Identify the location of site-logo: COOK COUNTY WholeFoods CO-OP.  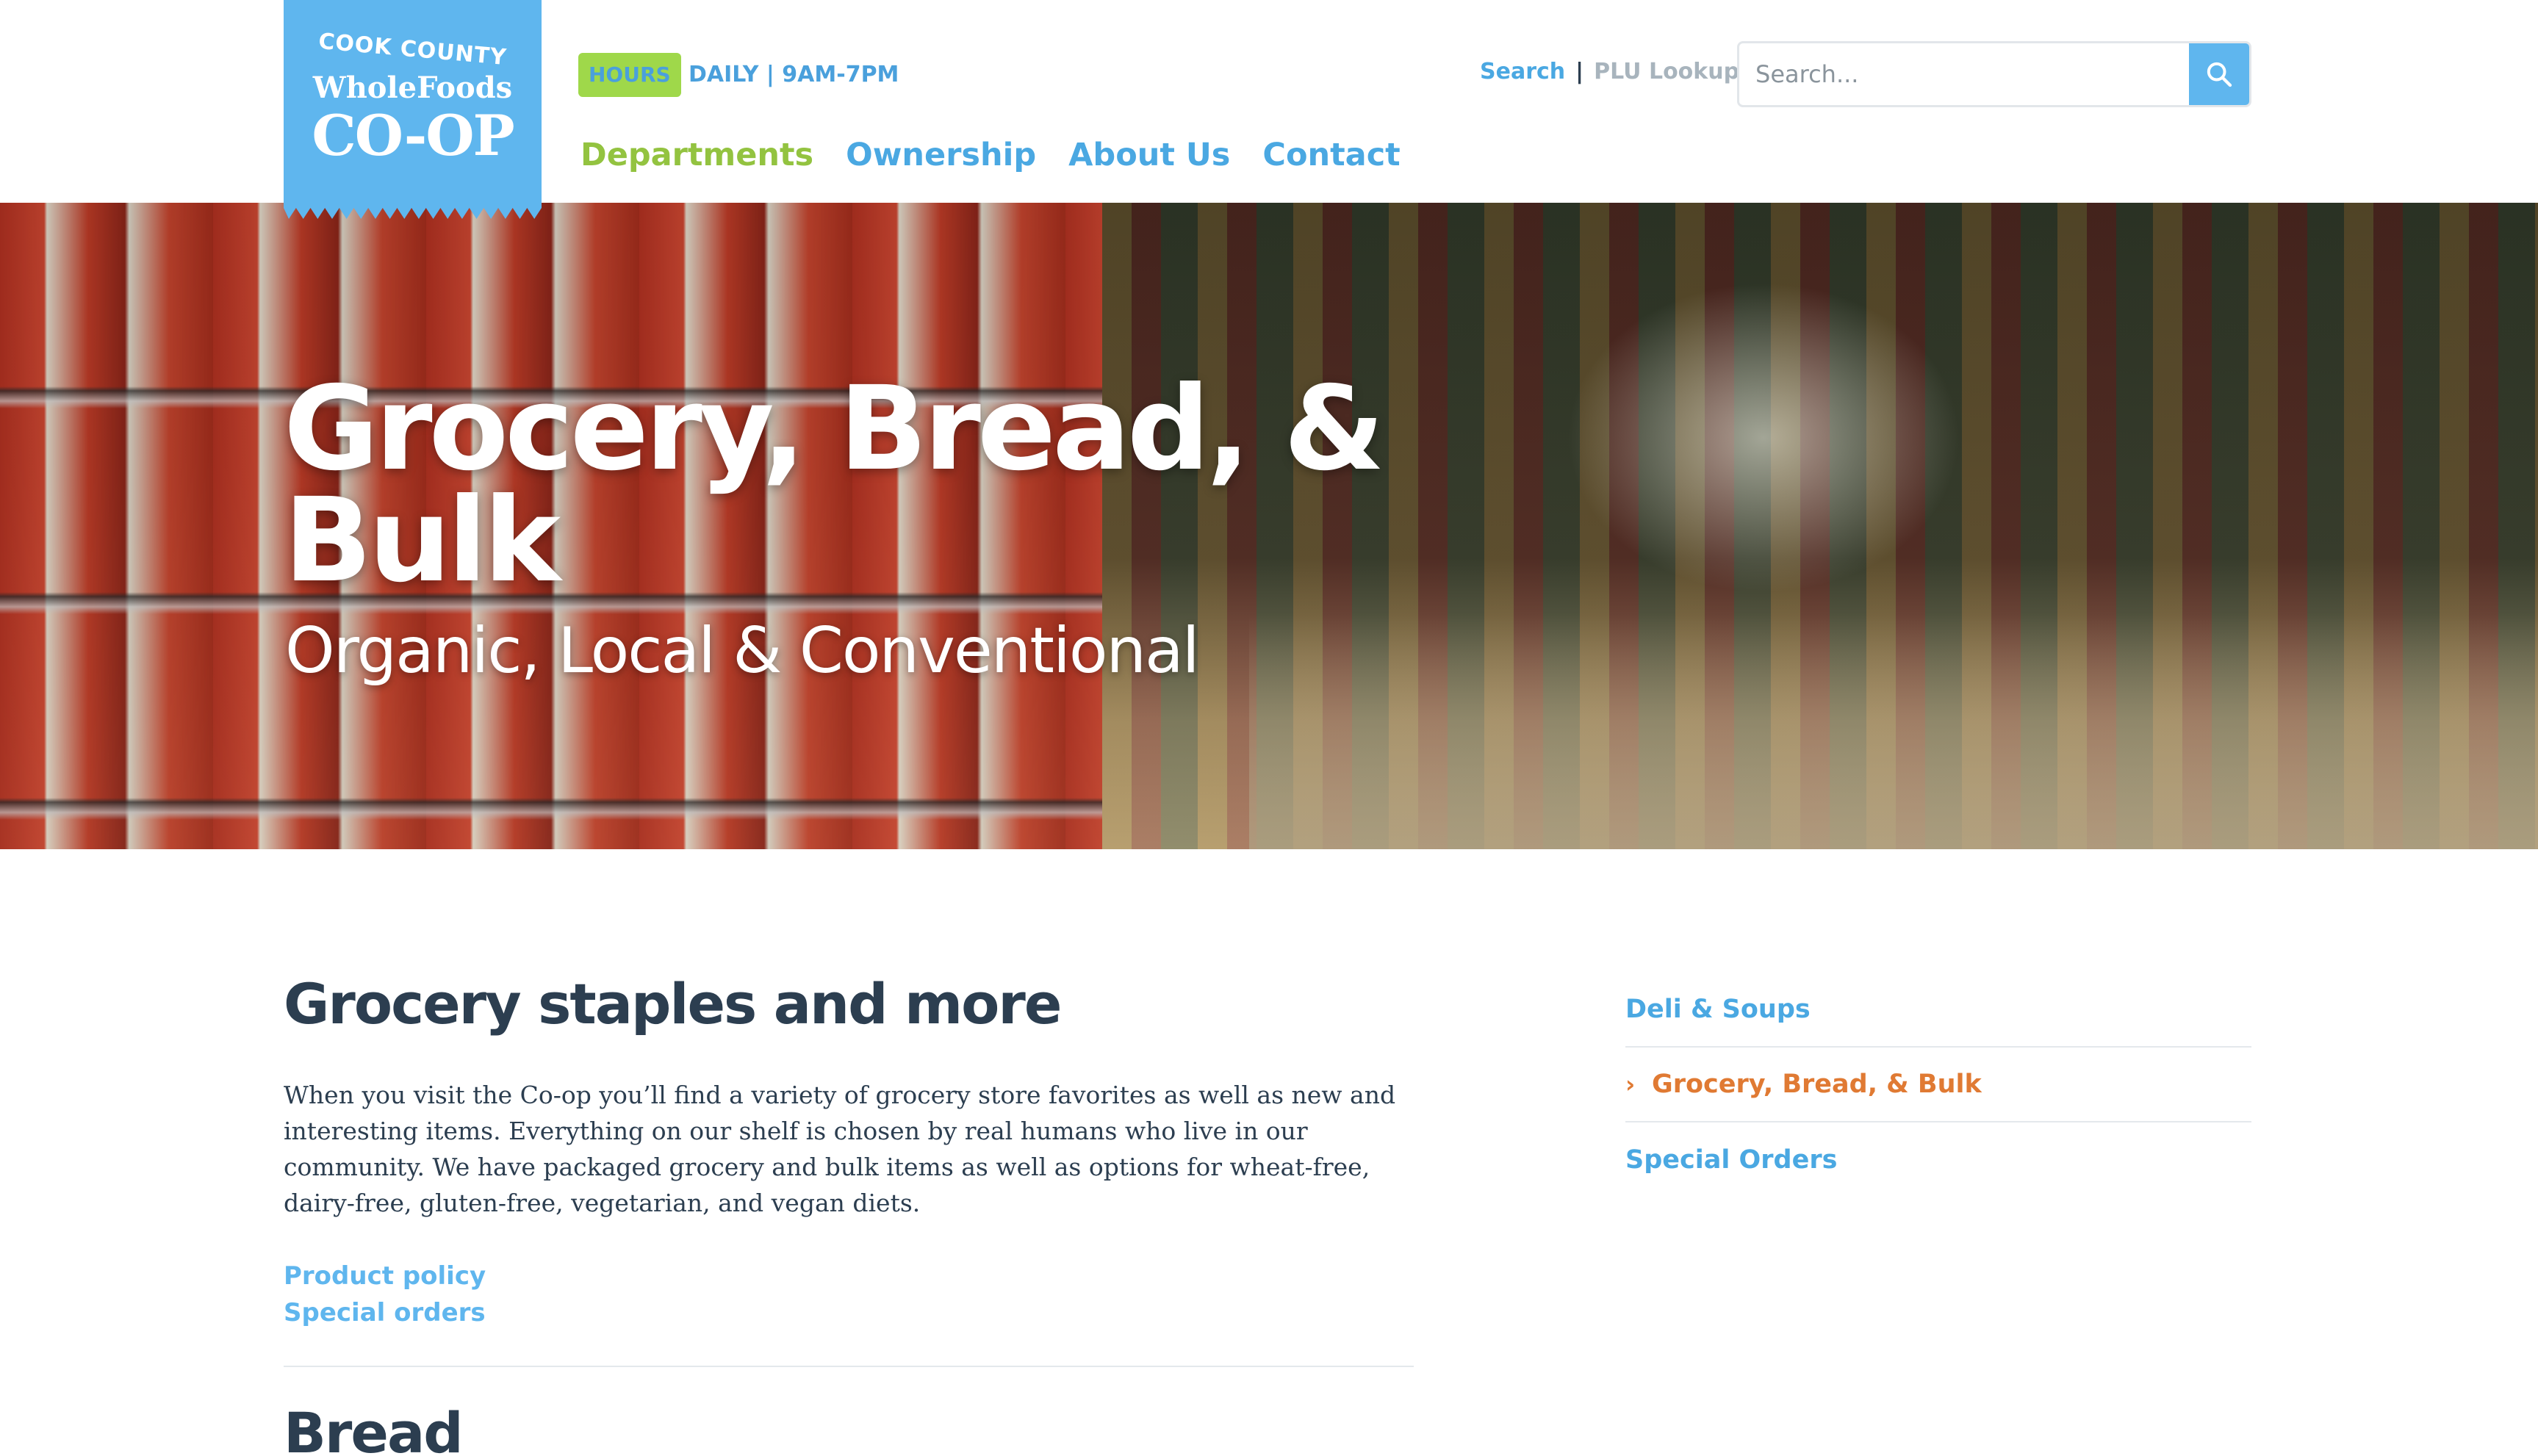
(413, 109).